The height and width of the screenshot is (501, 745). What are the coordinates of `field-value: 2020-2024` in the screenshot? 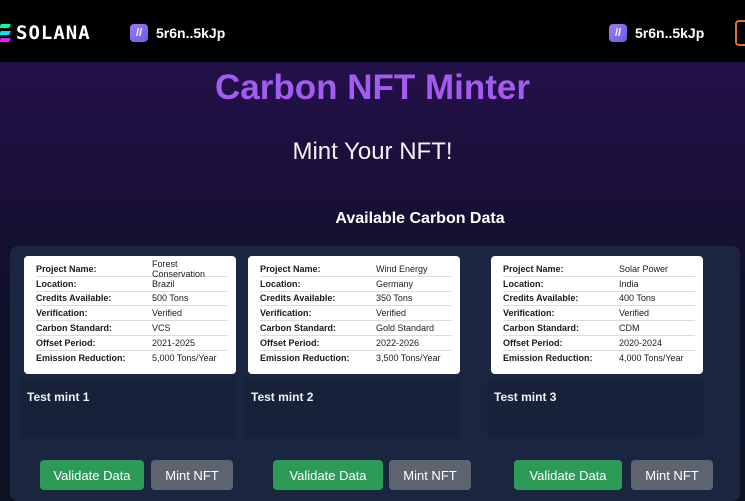 It's located at (641, 342).